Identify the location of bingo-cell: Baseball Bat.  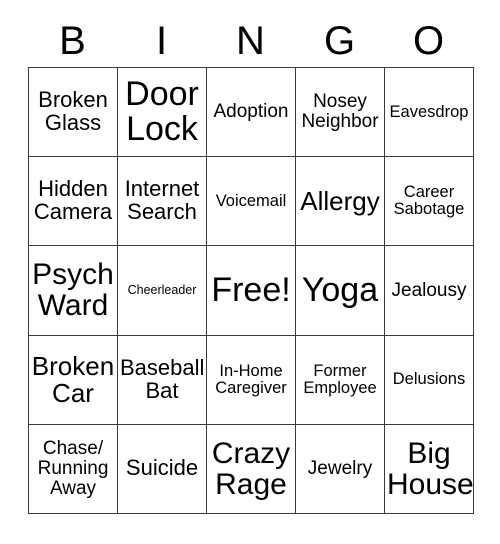
(162, 379).